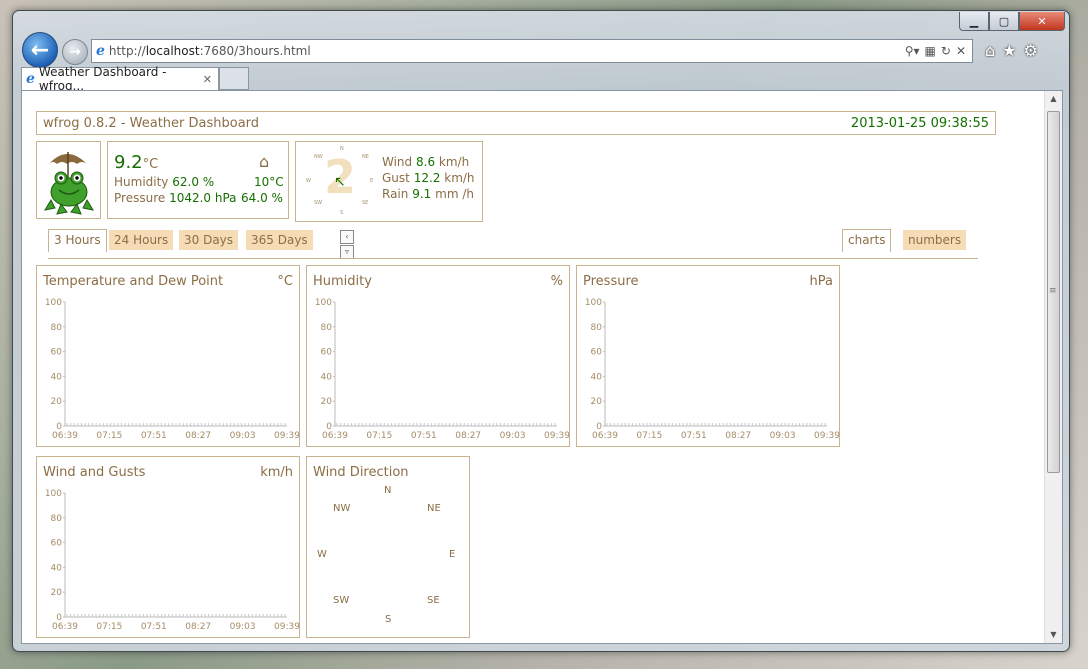  Describe the element at coordinates (935, 240) in the screenshot. I see `tab-numbers: numbers` at that location.